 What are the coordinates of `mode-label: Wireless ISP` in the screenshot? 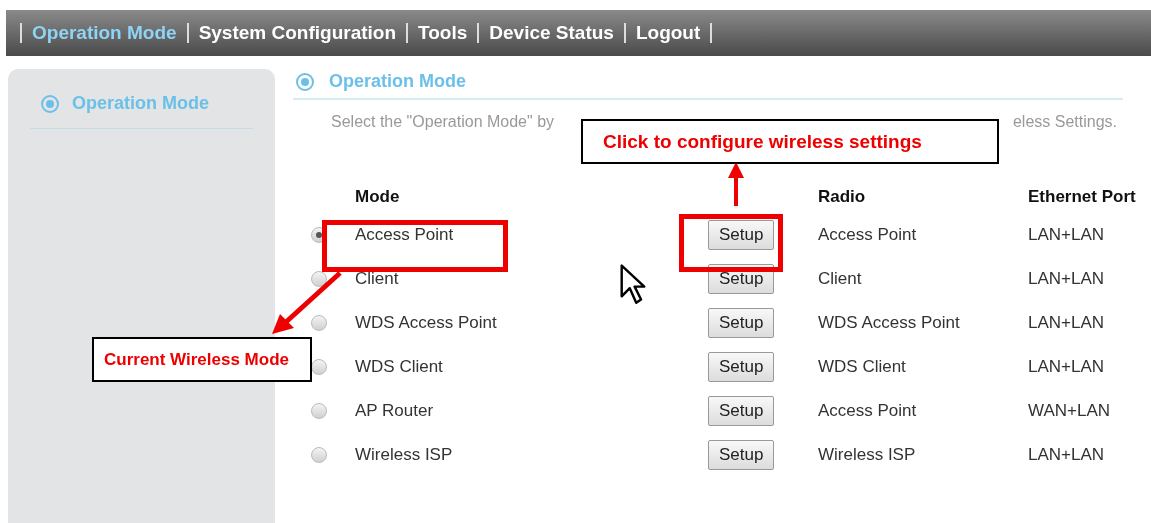 It's located at (404, 455).